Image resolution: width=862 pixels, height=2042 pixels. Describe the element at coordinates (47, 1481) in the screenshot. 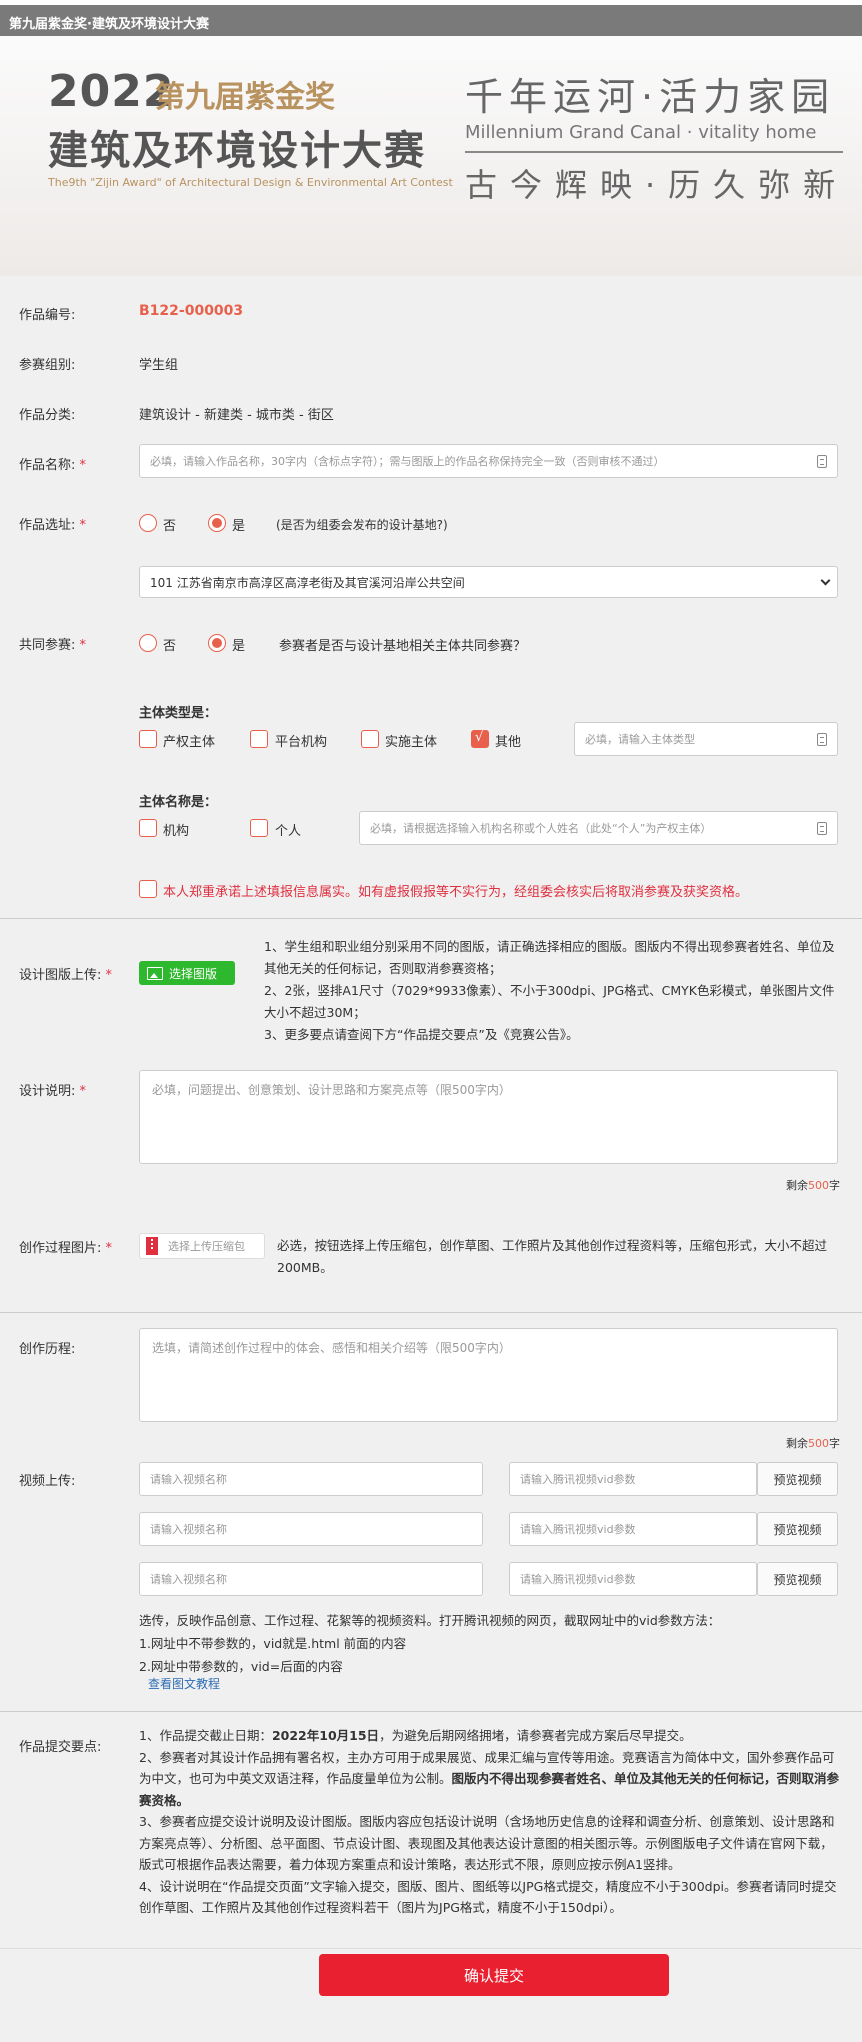

I see `video-label: 视频上传:` at that location.